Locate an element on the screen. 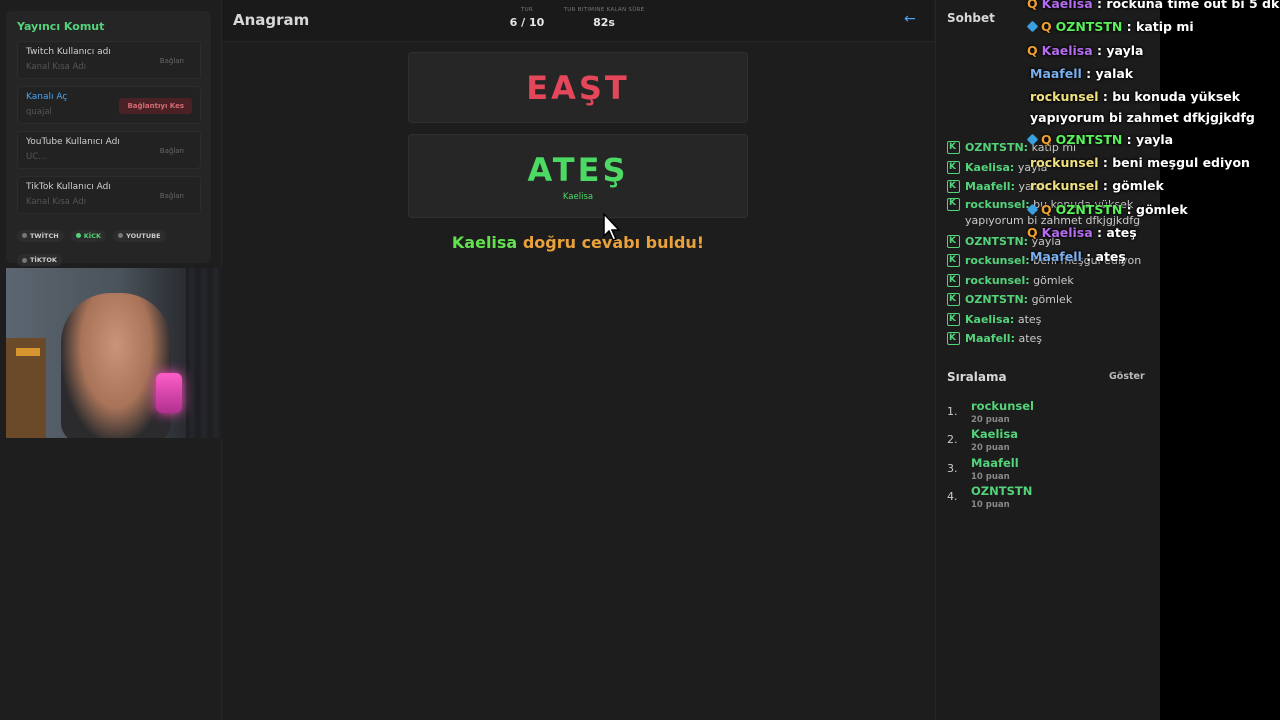 Image resolution: width=1280 pixels, height=720 pixels. answer-card: ATEŞ Kaelisa is located at coordinates (578, 176).